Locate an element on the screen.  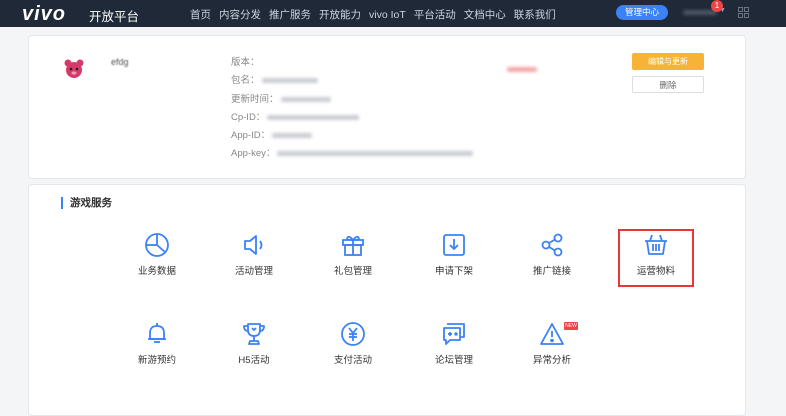
nav-item-activities: 平台活动 is located at coordinates (435, 15).